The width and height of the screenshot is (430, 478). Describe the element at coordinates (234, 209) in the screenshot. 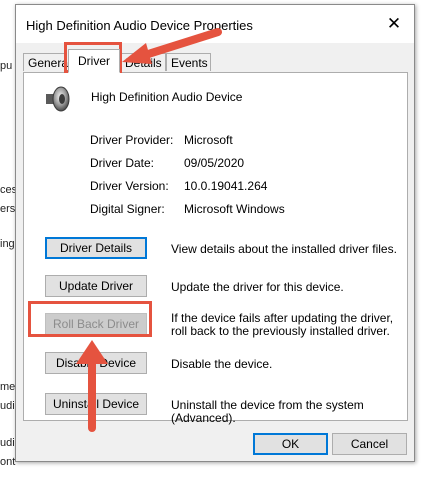

I see `digital-signer-value: Microsoft Windows` at that location.